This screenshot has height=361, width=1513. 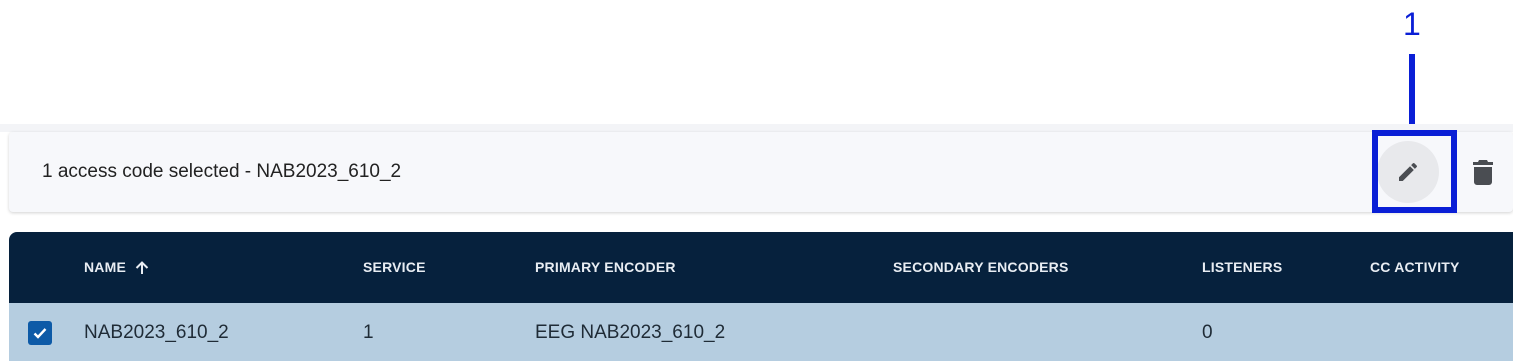 What do you see at coordinates (394, 267) in the screenshot?
I see `column-header-service: SERVICE` at bounding box center [394, 267].